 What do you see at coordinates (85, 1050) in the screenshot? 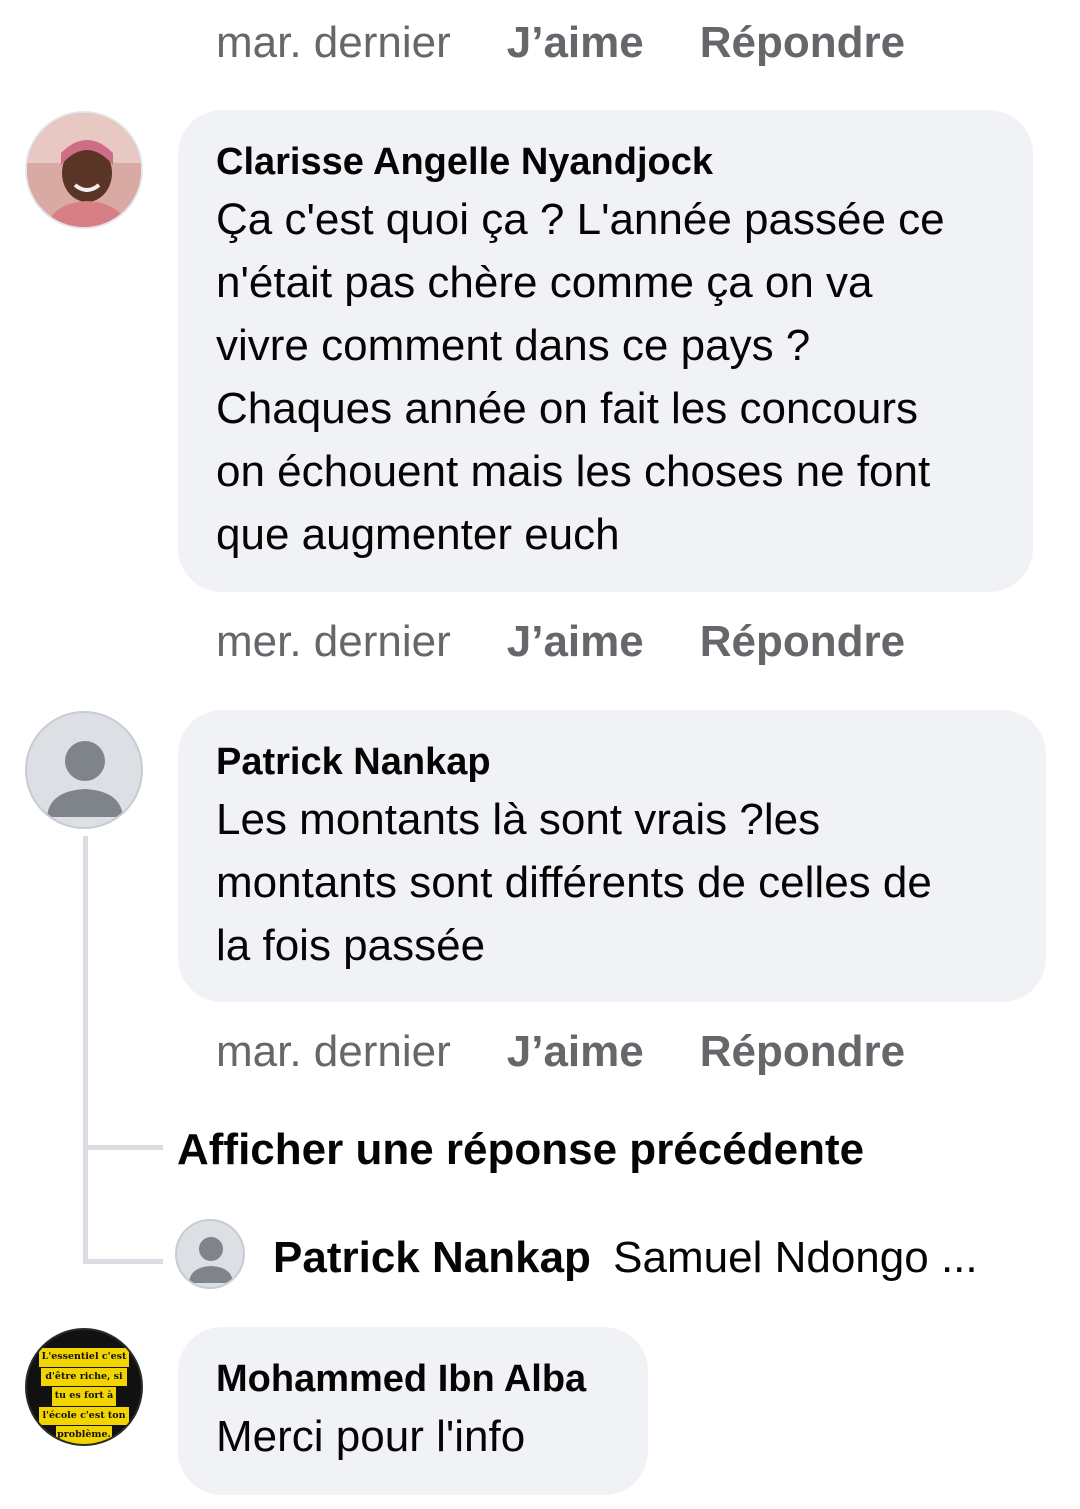
I see `thread-line` at bounding box center [85, 1050].